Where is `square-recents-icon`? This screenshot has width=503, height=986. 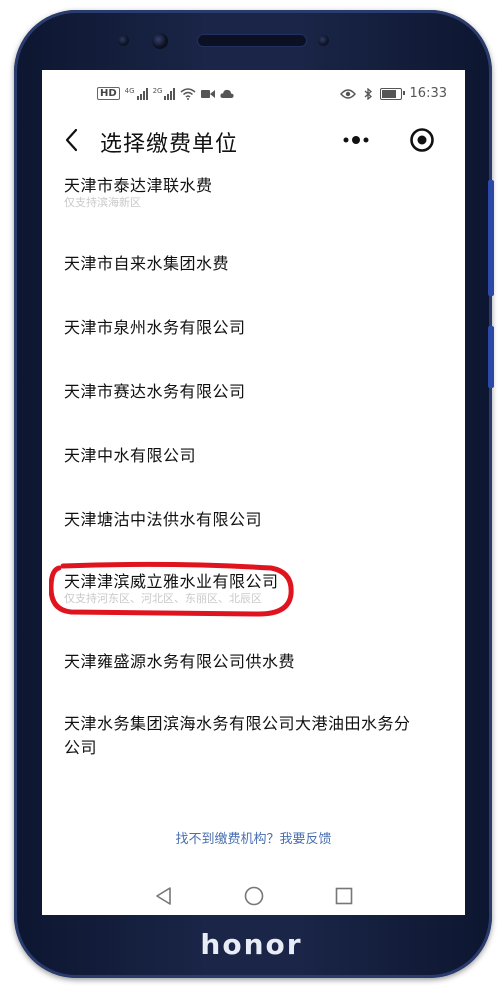 square-recents-icon is located at coordinates (344, 896).